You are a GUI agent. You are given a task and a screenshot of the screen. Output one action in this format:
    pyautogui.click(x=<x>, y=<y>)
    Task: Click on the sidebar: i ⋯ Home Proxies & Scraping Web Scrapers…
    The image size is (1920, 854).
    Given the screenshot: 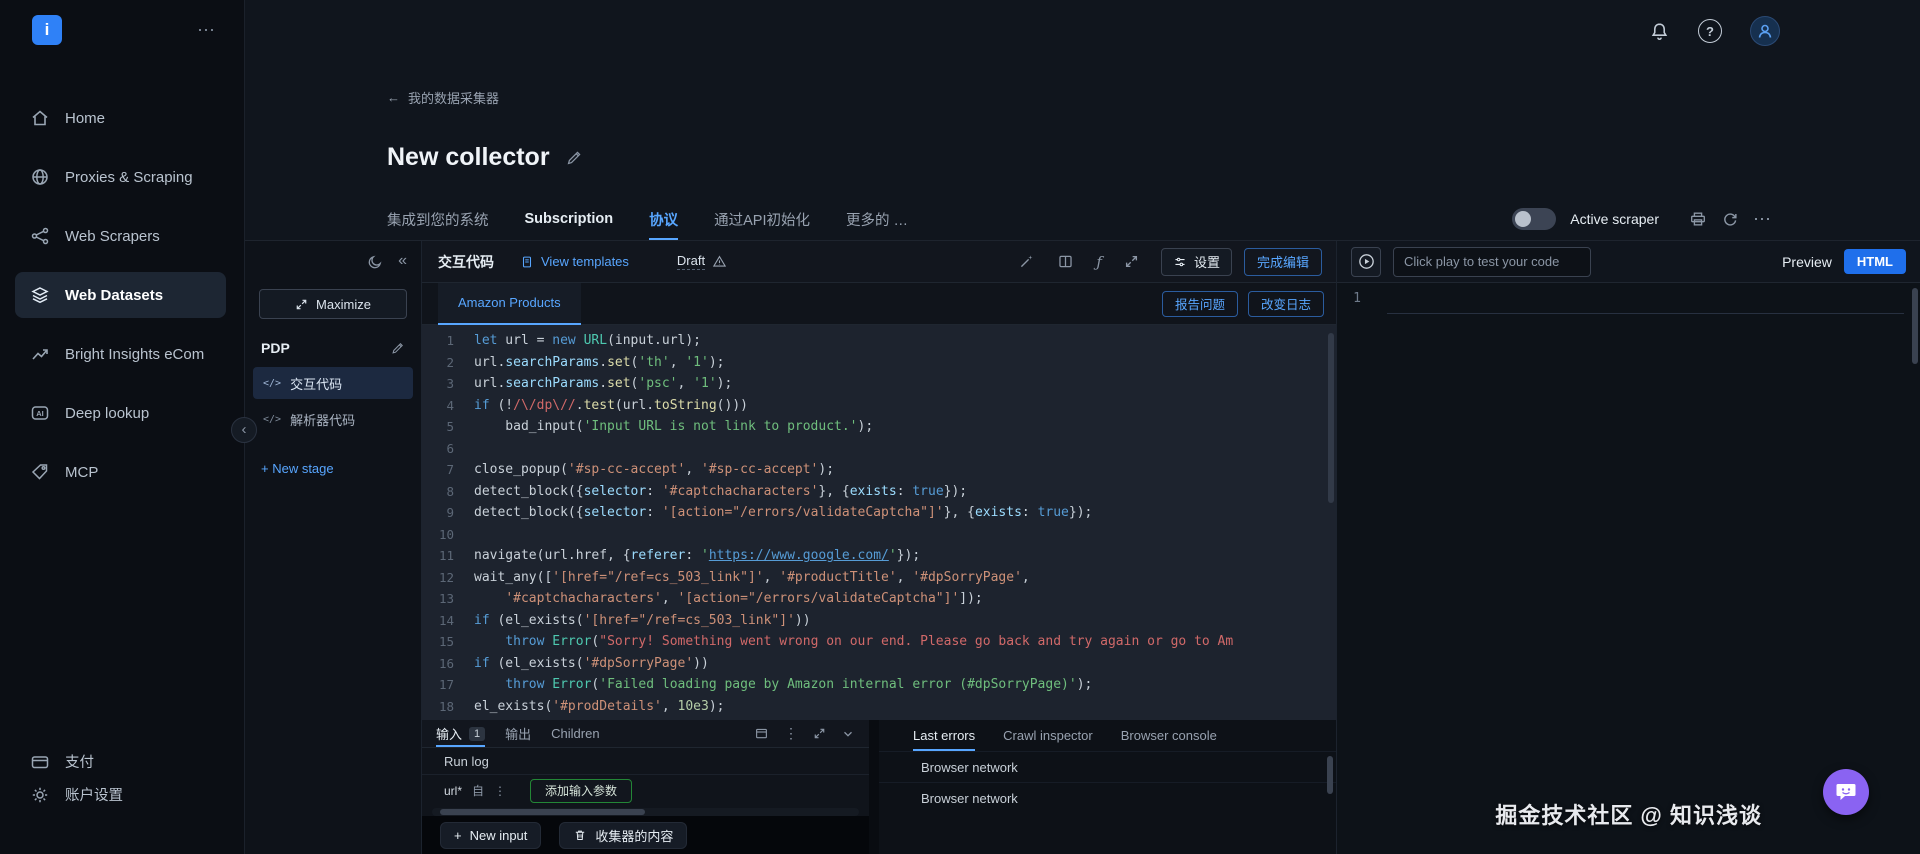 What is the action you would take?
    pyautogui.click(x=122, y=427)
    